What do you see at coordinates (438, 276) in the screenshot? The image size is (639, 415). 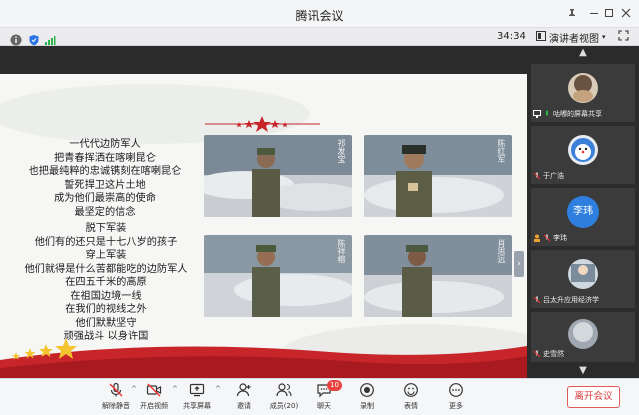 I see `soldier-photo-4: 肖思远` at bounding box center [438, 276].